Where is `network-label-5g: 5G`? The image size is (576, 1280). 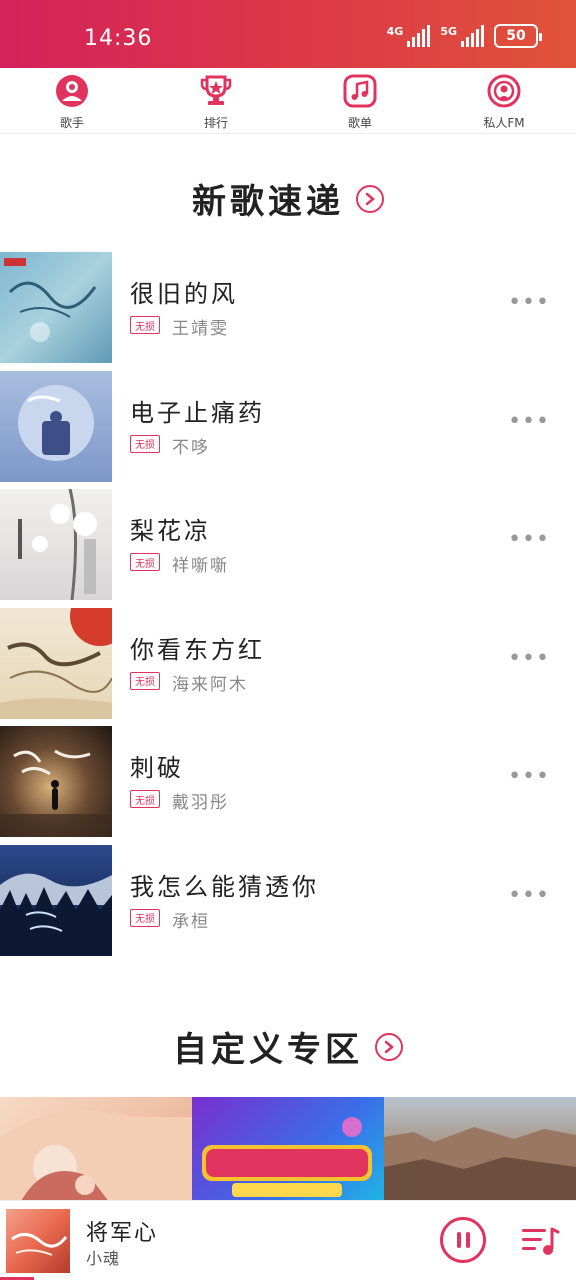
network-label-5g: 5G is located at coordinates (448, 31).